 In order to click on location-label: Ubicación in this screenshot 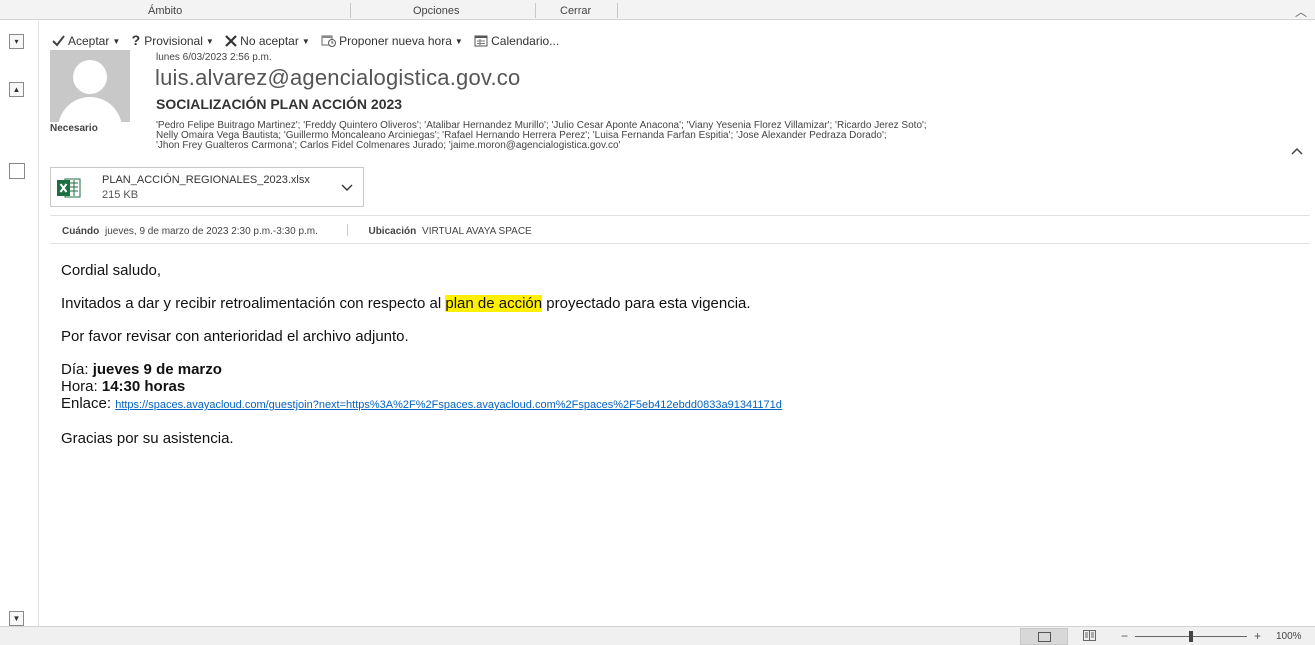, I will do `click(392, 231)`.